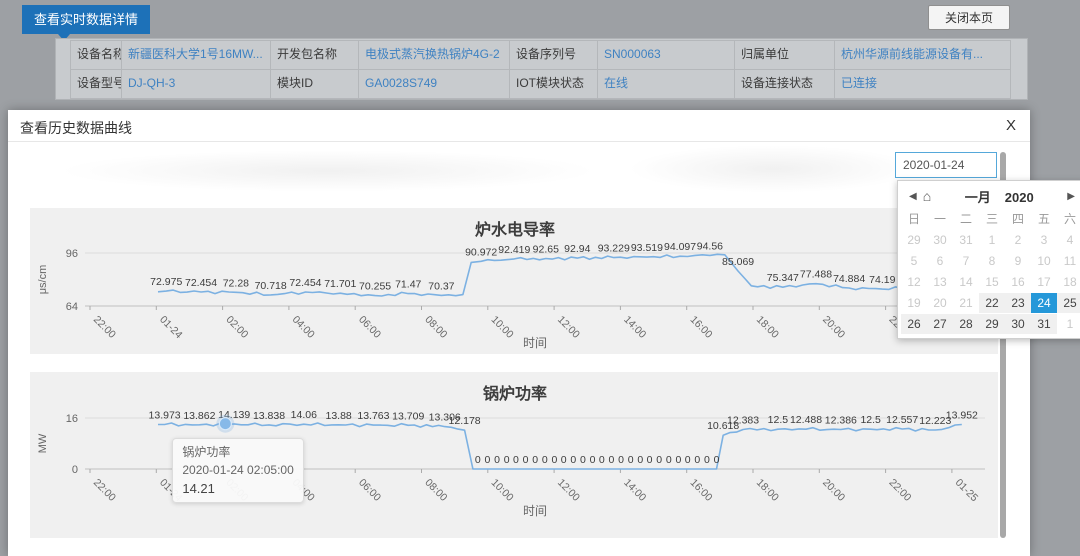 The height and width of the screenshot is (556, 1080). Describe the element at coordinates (913, 196) in the screenshot. I see `calendar-prev-icon: ◀` at that location.